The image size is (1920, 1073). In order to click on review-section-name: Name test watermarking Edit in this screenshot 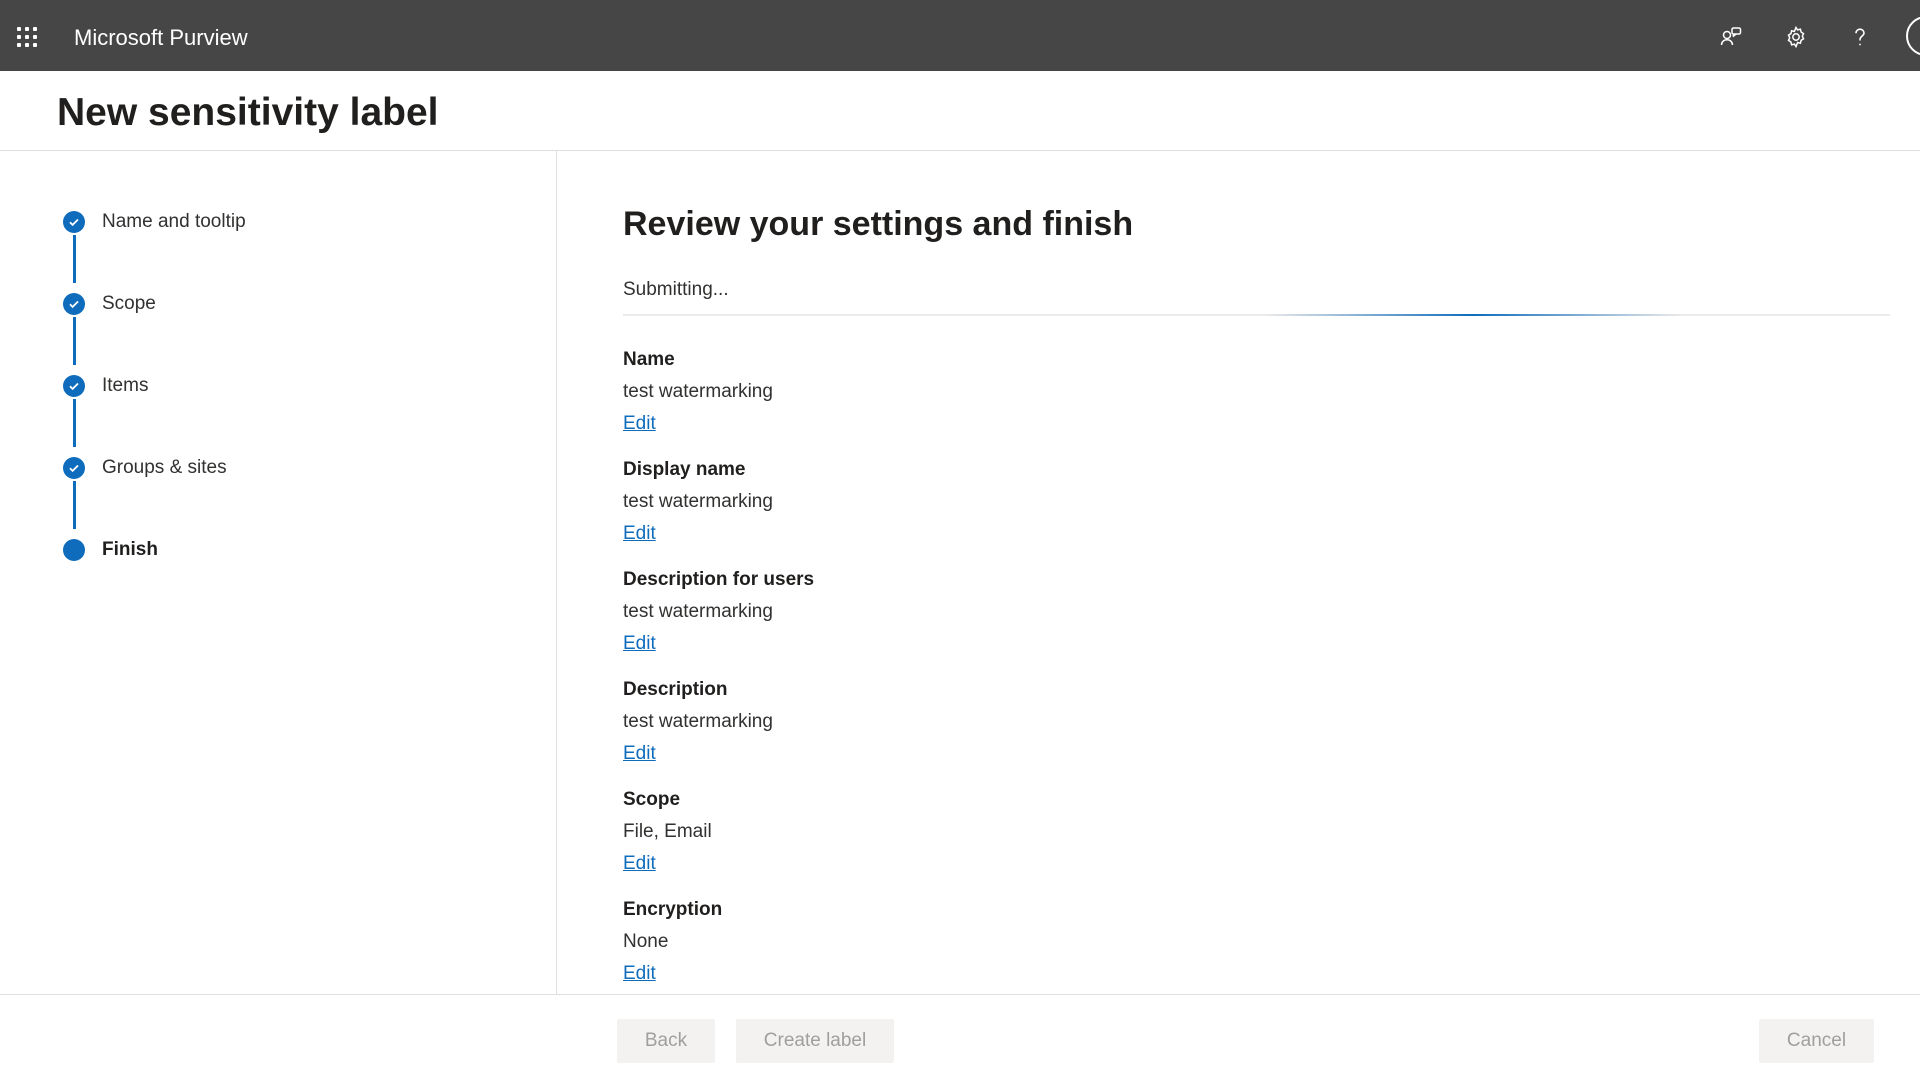, I will do `click(1073, 392)`.